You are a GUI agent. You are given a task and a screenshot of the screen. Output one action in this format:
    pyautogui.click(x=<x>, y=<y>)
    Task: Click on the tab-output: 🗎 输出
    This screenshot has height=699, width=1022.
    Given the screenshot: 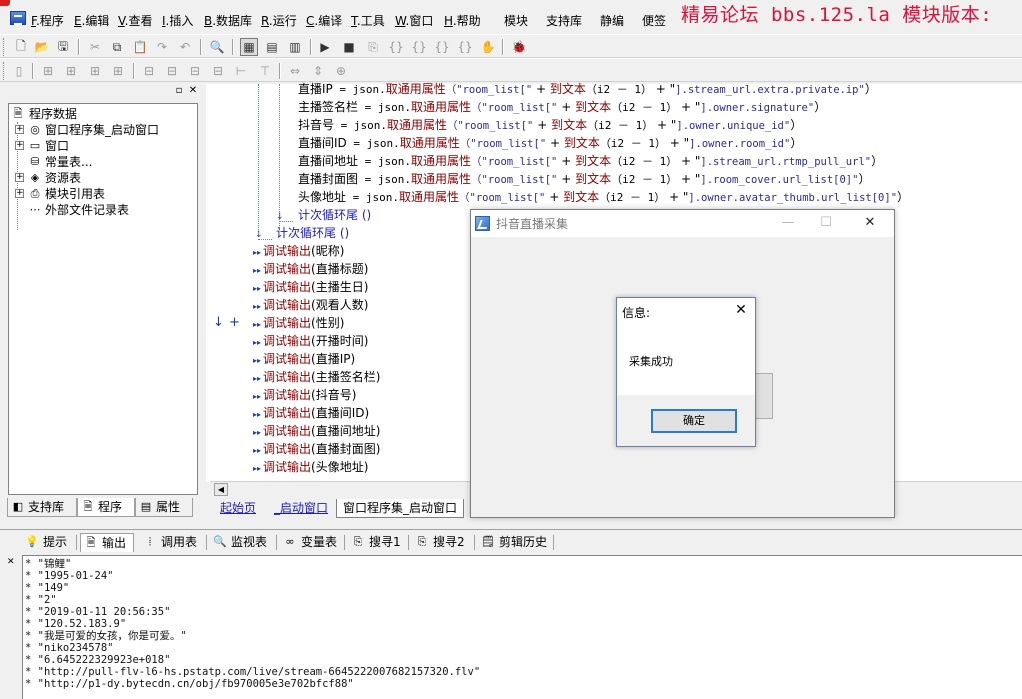 What is the action you would take?
    pyautogui.click(x=107, y=542)
    